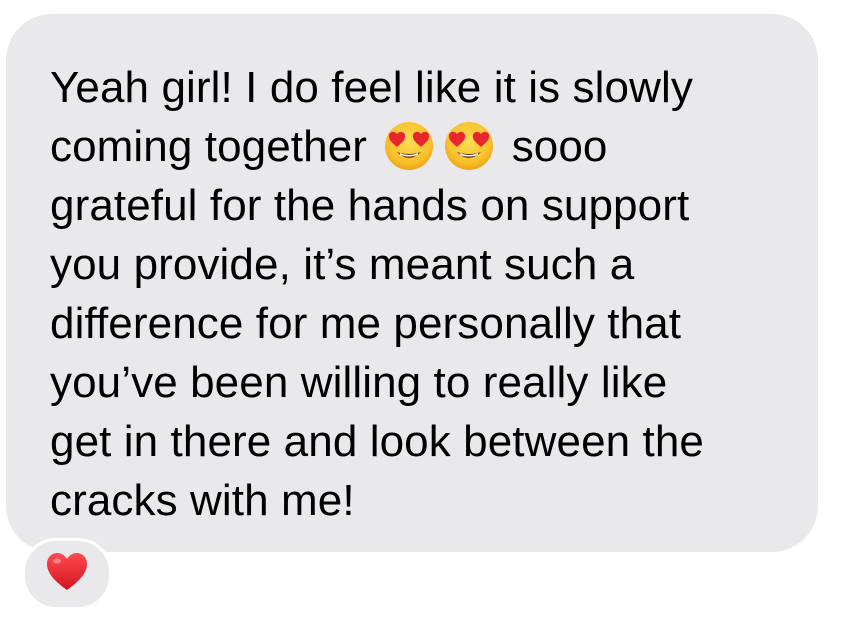 The width and height of the screenshot is (845, 620). Describe the element at coordinates (342, 264) in the screenshot. I see `message-line: you provide, it’s meant such a` at that location.